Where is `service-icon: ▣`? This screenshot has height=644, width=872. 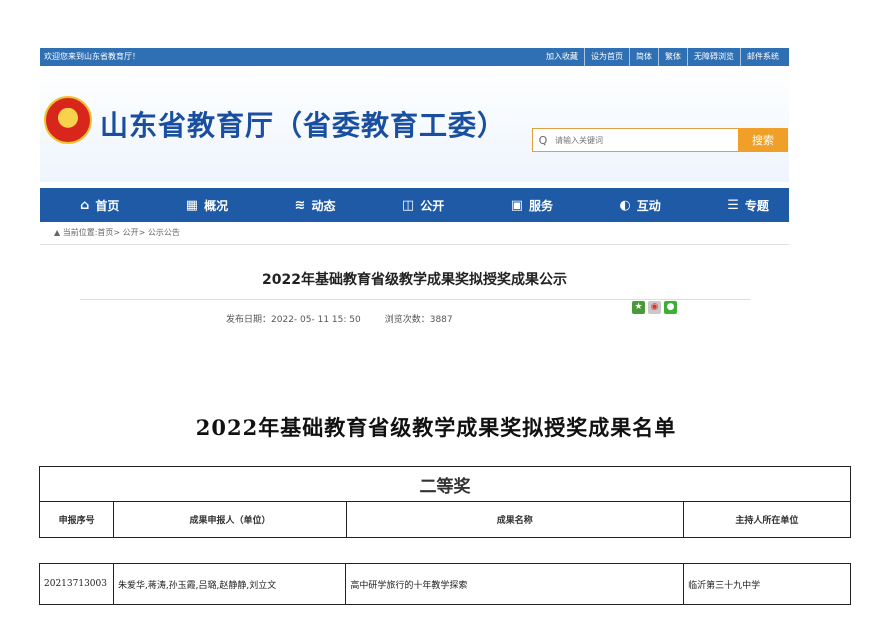 service-icon: ▣ is located at coordinates (516, 205).